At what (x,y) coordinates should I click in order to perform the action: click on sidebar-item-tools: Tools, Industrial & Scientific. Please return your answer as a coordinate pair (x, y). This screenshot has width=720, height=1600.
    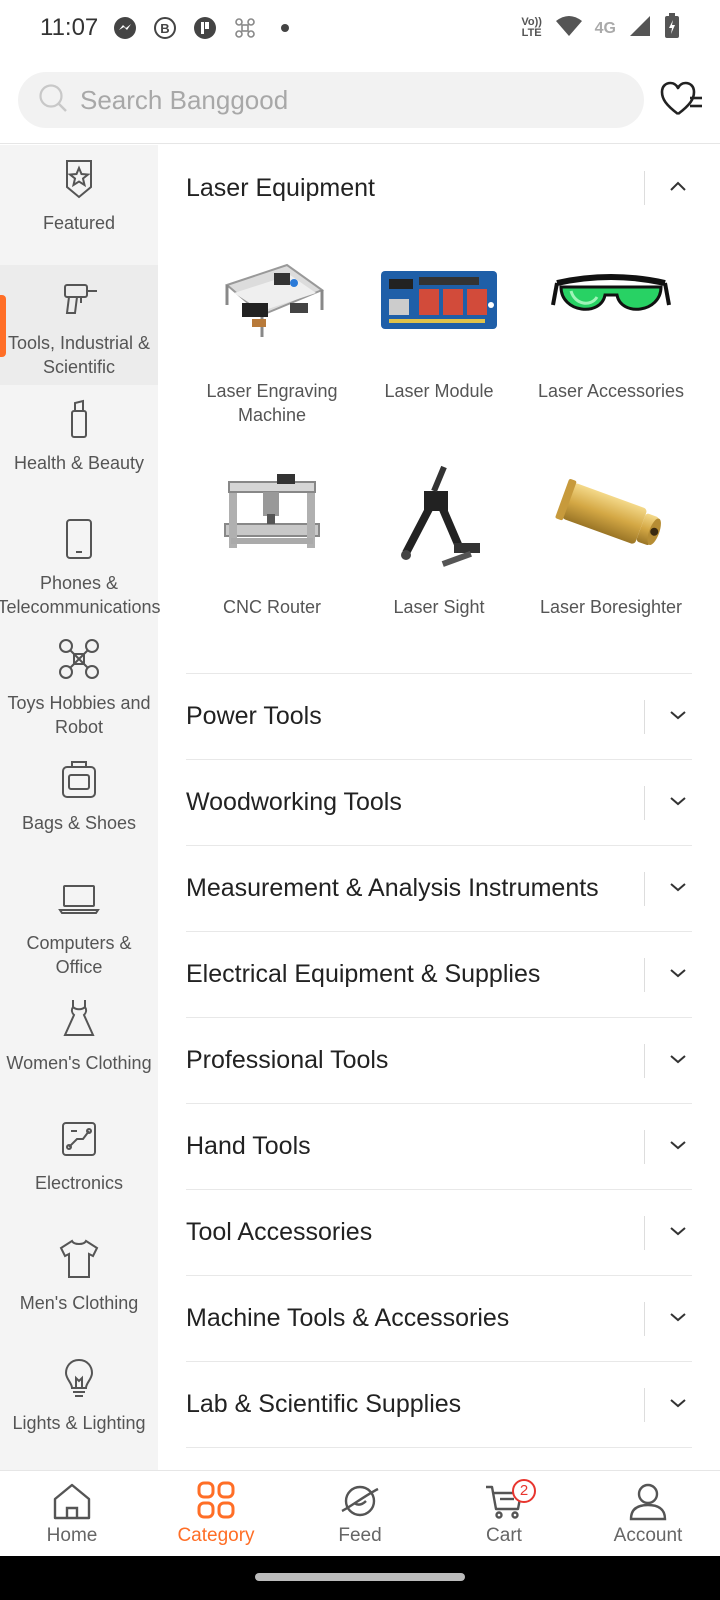
    Looking at the image, I should click on (79, 325).